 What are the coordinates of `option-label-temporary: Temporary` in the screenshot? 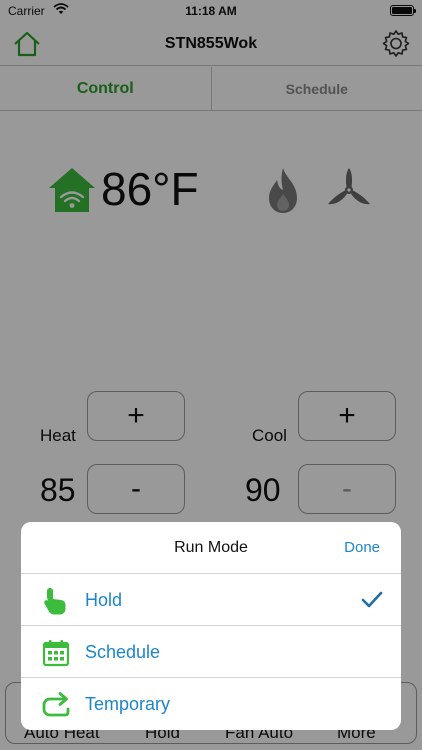 It's located at (128, 704).